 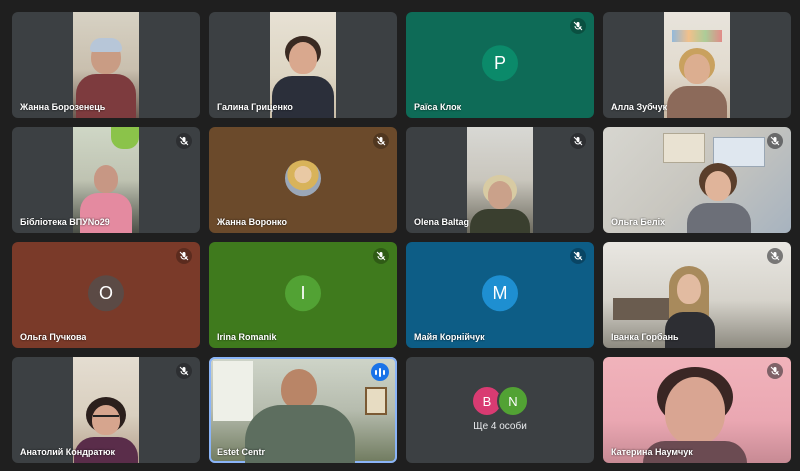 I want to click on participant-name: Майя Корнійчук, so click(x=449, y=337).